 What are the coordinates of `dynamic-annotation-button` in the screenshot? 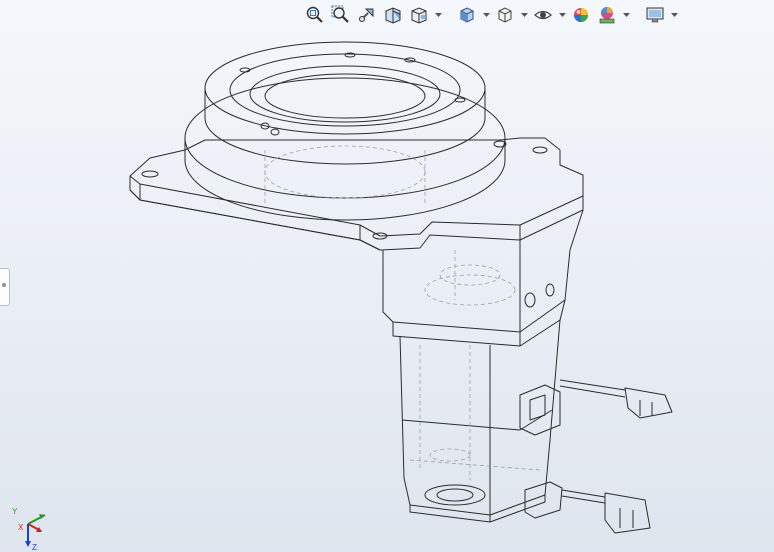 It's located at (419, 15).